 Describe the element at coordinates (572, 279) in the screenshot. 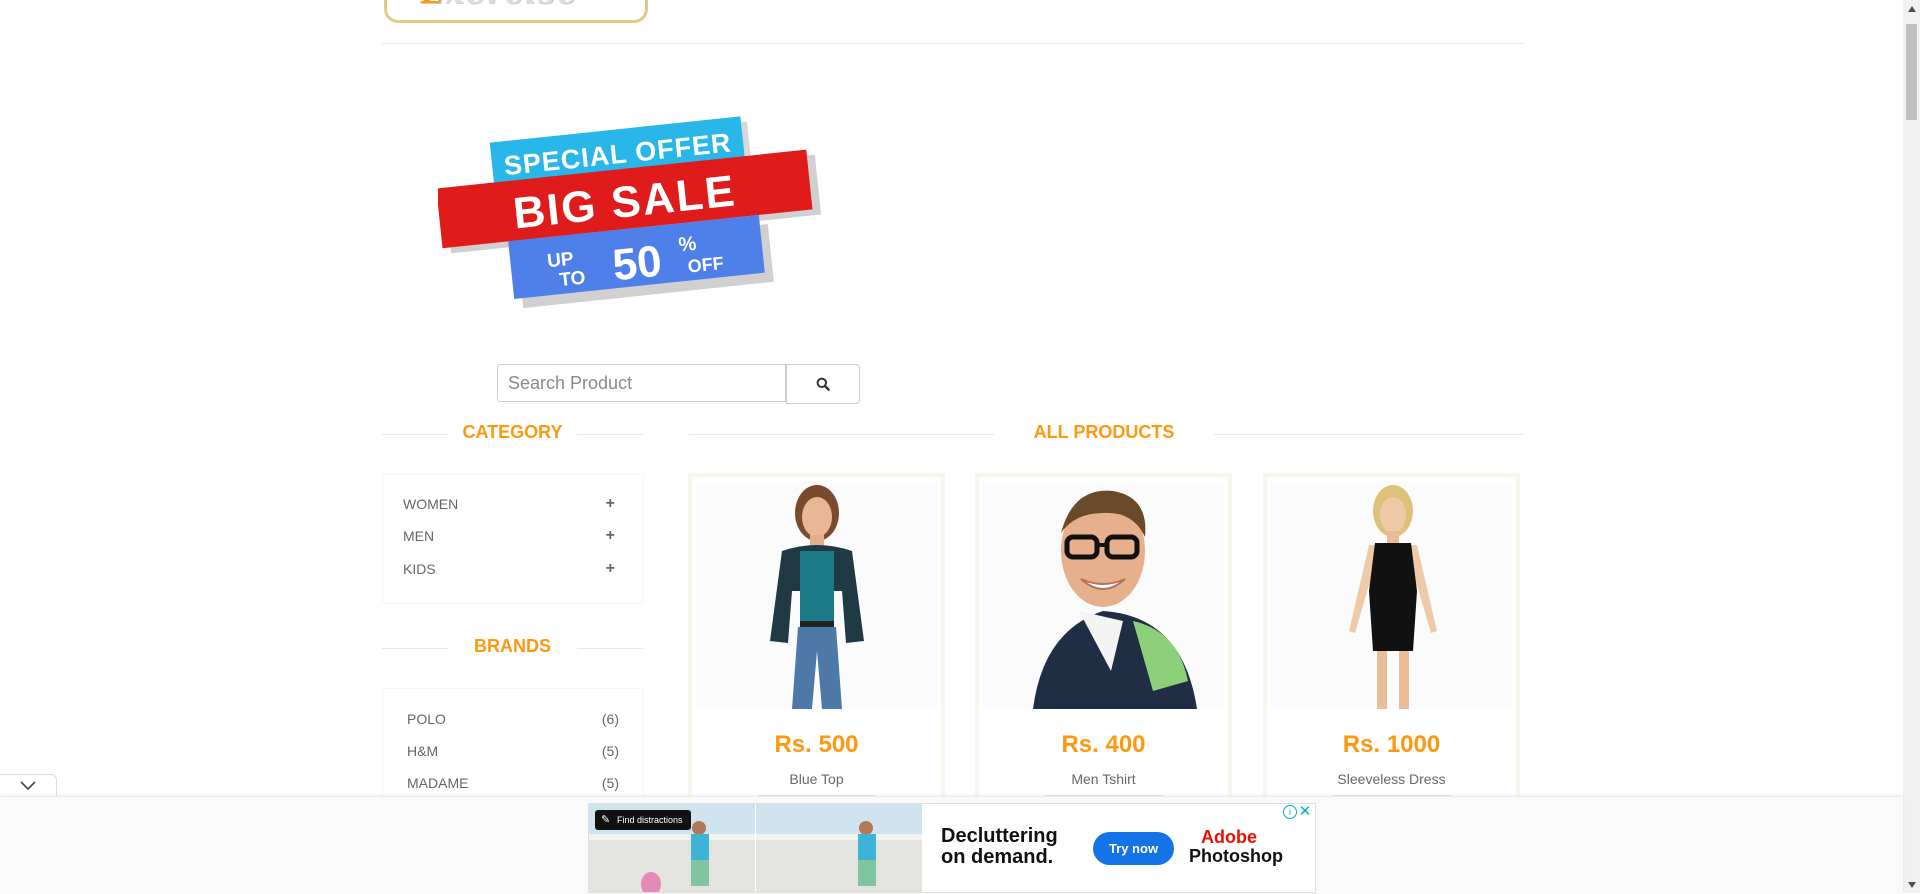

I see `banner-to: TO` at that location.